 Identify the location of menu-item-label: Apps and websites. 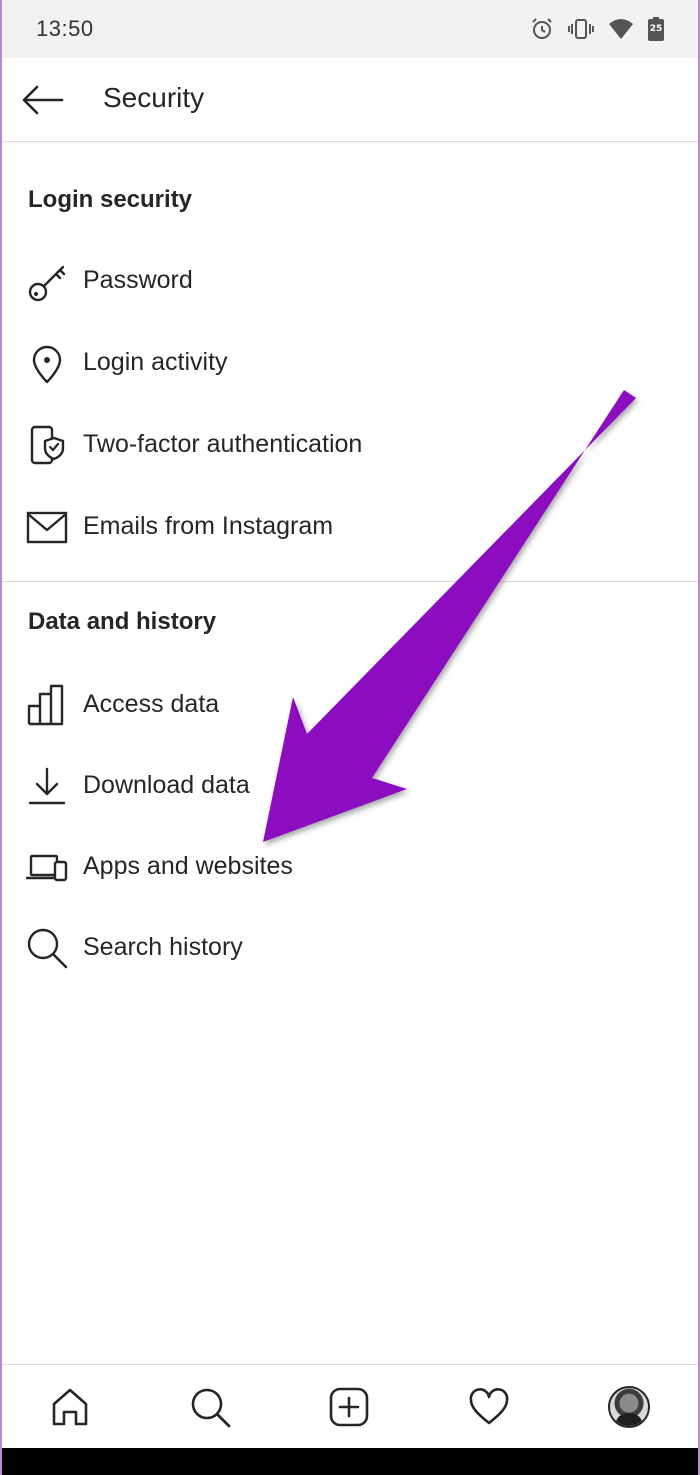
(188, 866).